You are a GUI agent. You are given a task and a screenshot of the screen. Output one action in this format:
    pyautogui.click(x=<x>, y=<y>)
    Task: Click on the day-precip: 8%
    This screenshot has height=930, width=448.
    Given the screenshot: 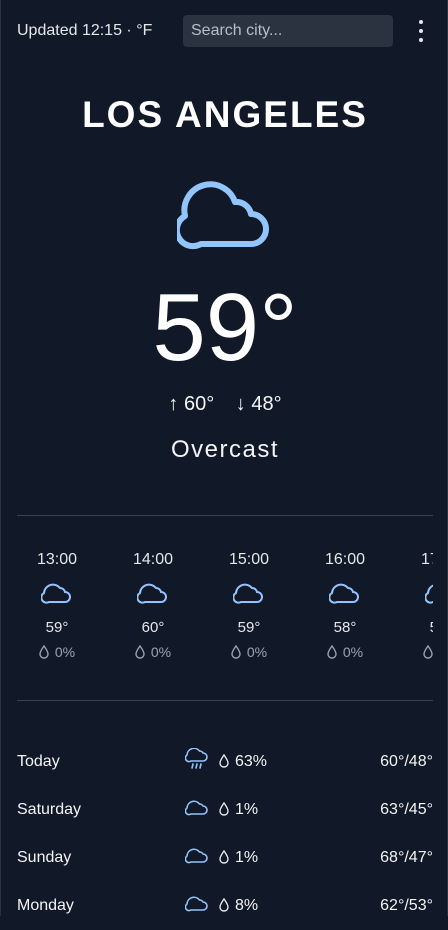 What is the action you would take?
    pyautogui.click(x=238, y=906)
    